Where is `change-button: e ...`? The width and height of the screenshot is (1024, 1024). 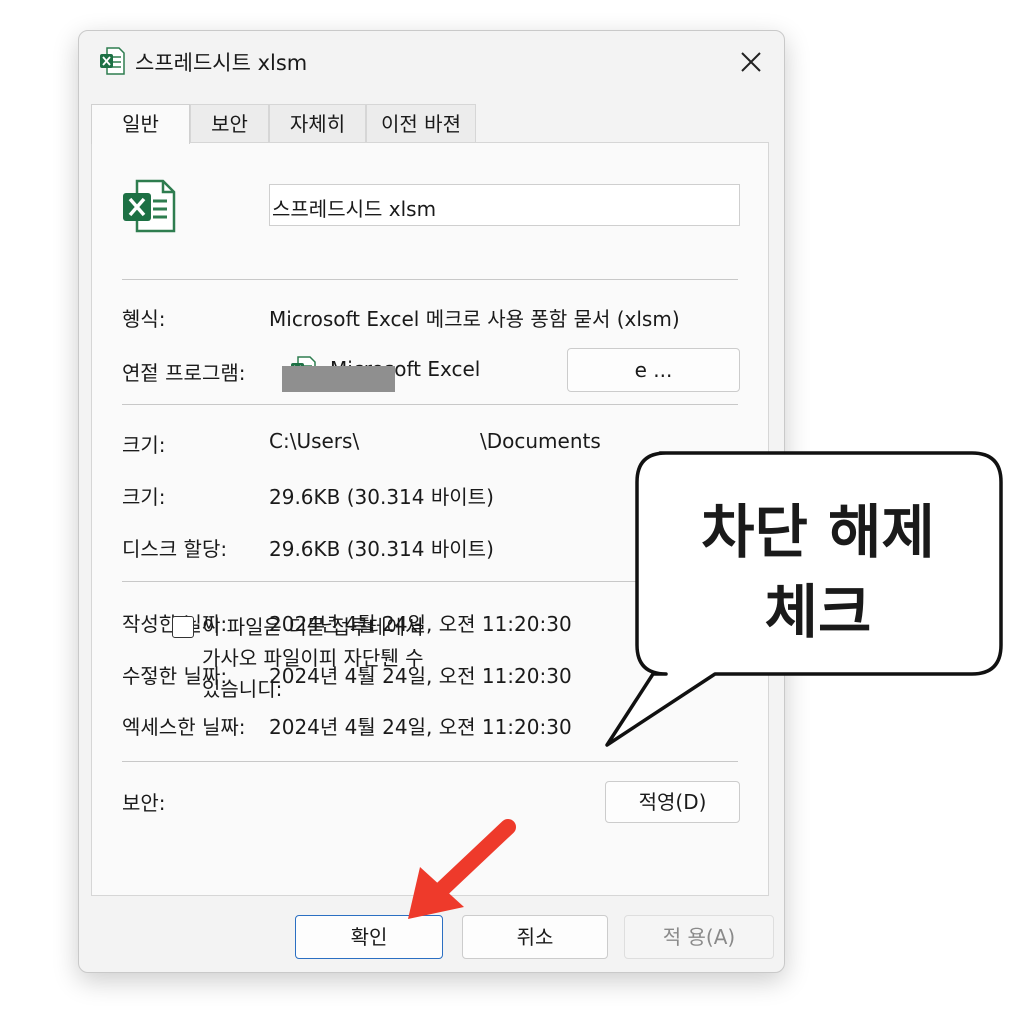
change-button: e ... is located at coordinates (653, 370).